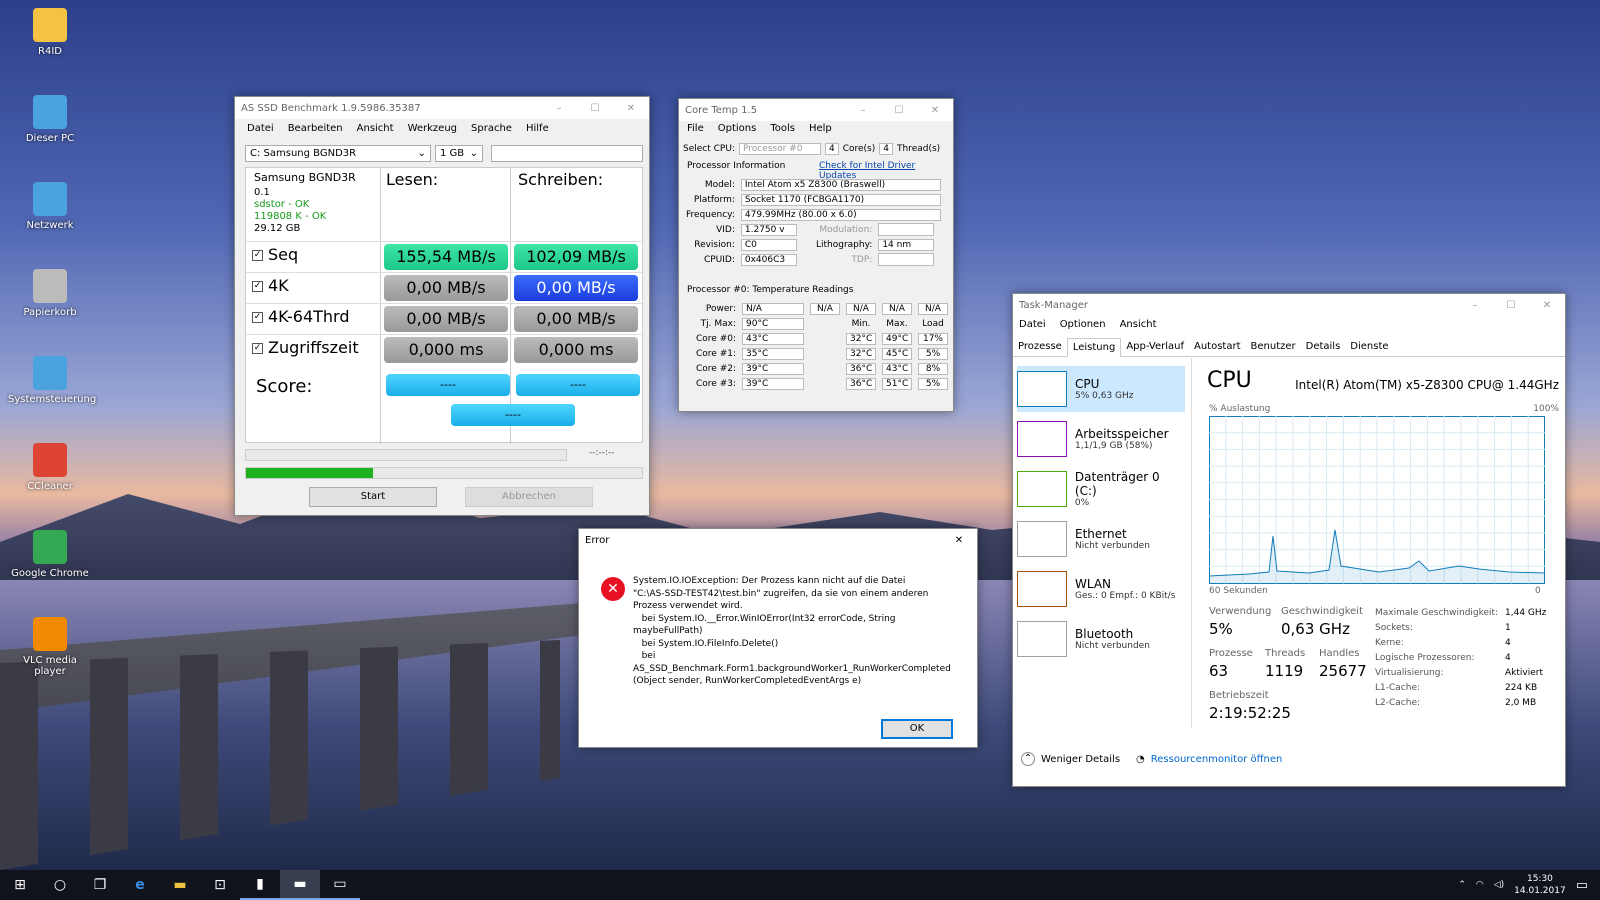  Describe the element at coordinates (338, 153) in the screenshot. I see `drive-select: C: Samsung BGND3R ⌄` at that location.